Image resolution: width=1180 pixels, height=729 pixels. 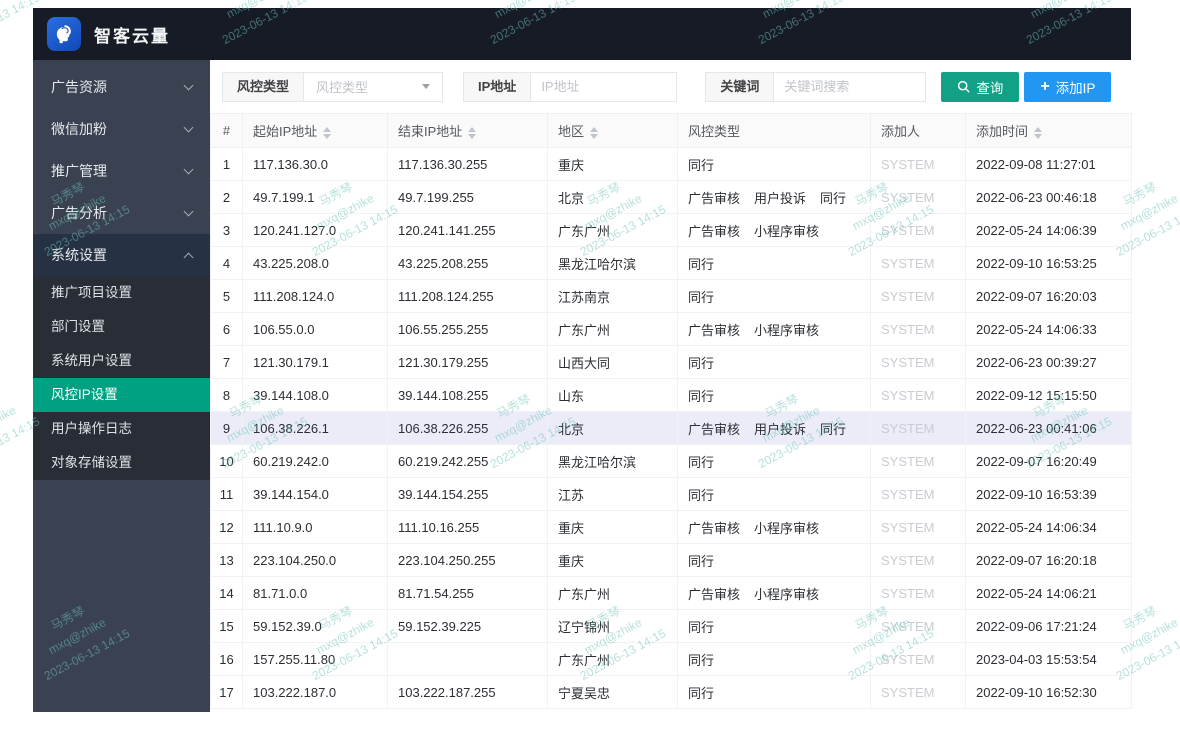 What do you see at coordinates (1048, 593) in the screenshot?
I see `cell-added-at: 2022-05-24 14:06:21` at bounding box center [1048, 593].